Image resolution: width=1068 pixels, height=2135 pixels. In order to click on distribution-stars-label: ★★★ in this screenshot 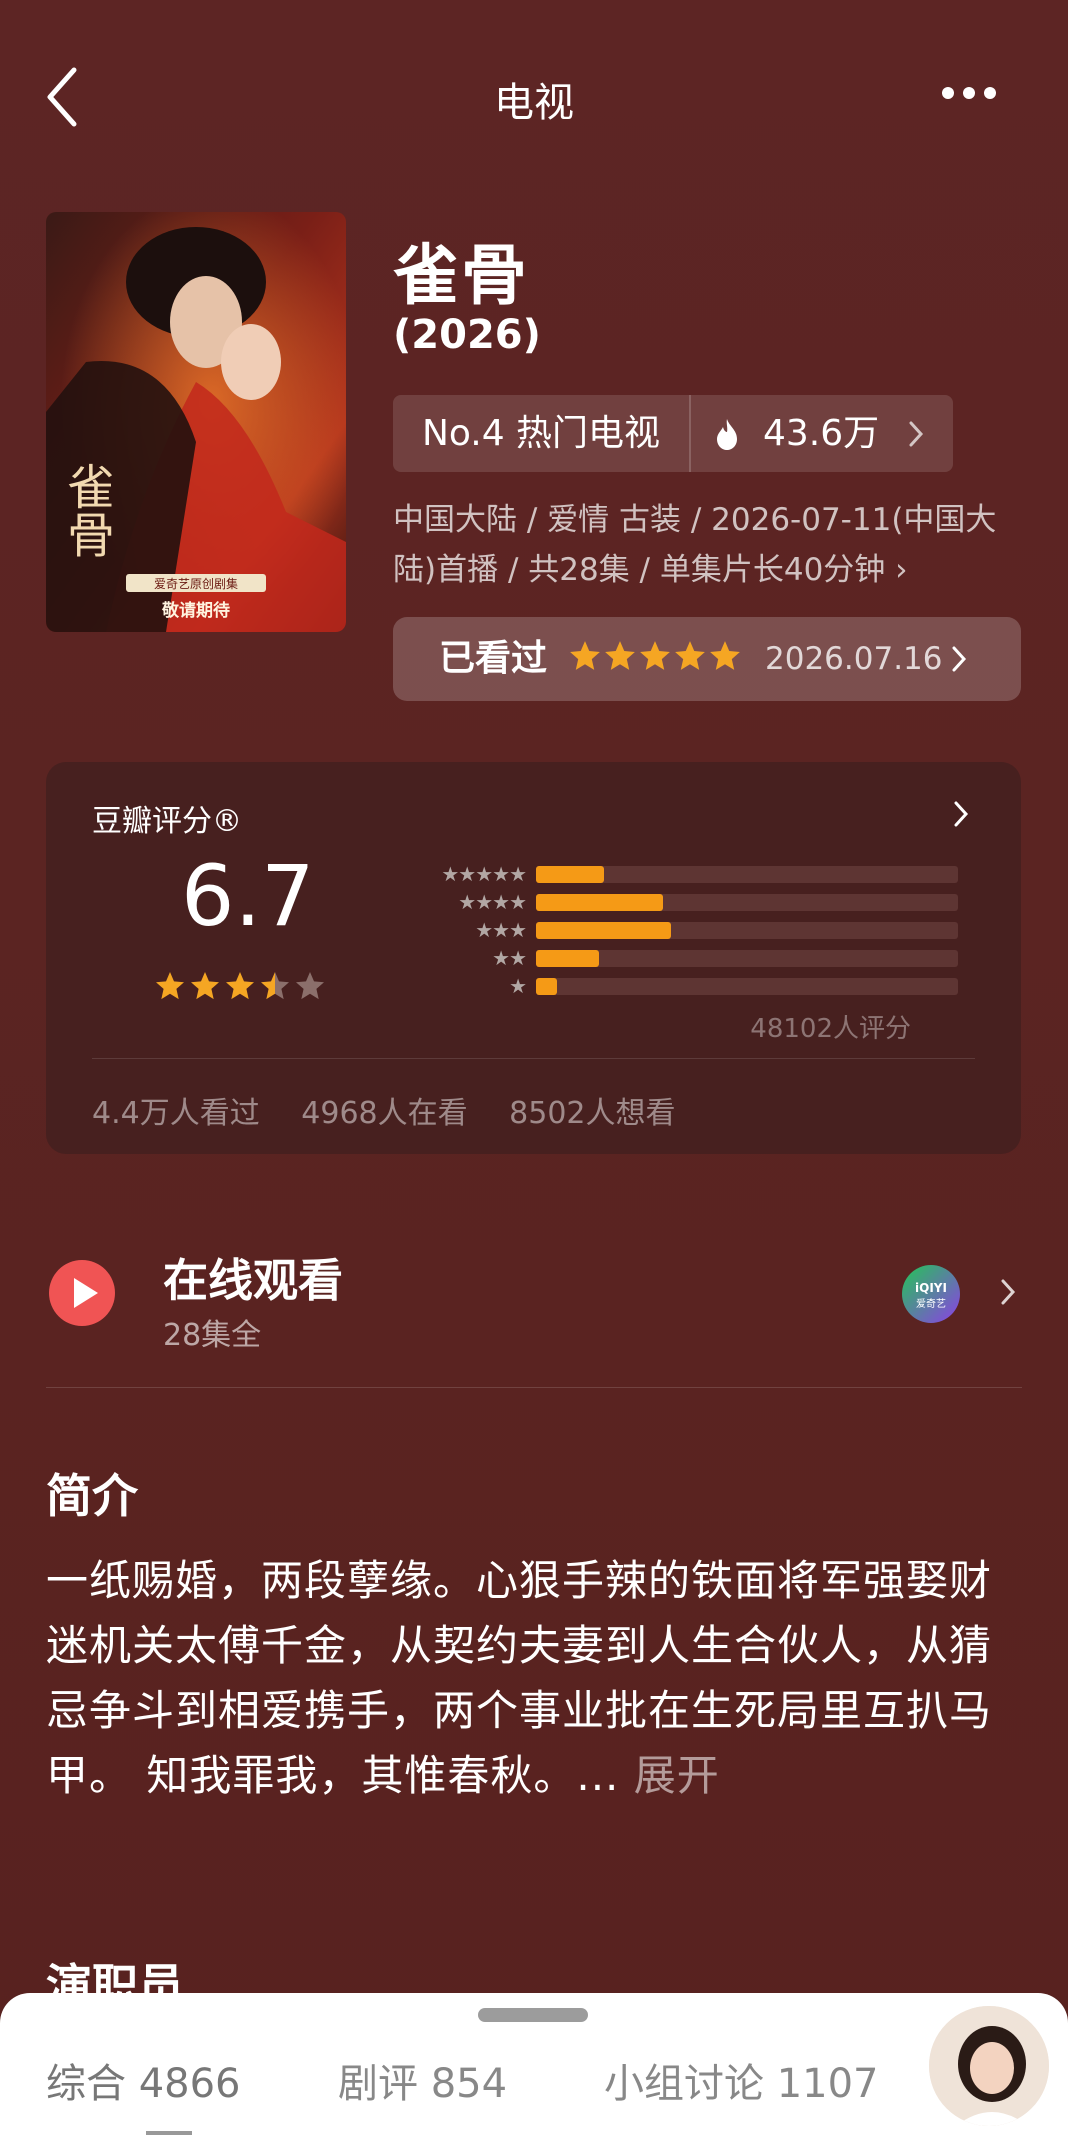, I will do `click(501, 930)`.